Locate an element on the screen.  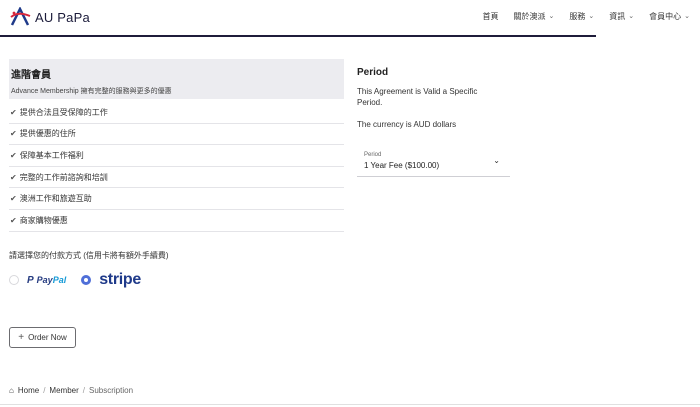
plus-icon: + is located at coordinates (21, 337).